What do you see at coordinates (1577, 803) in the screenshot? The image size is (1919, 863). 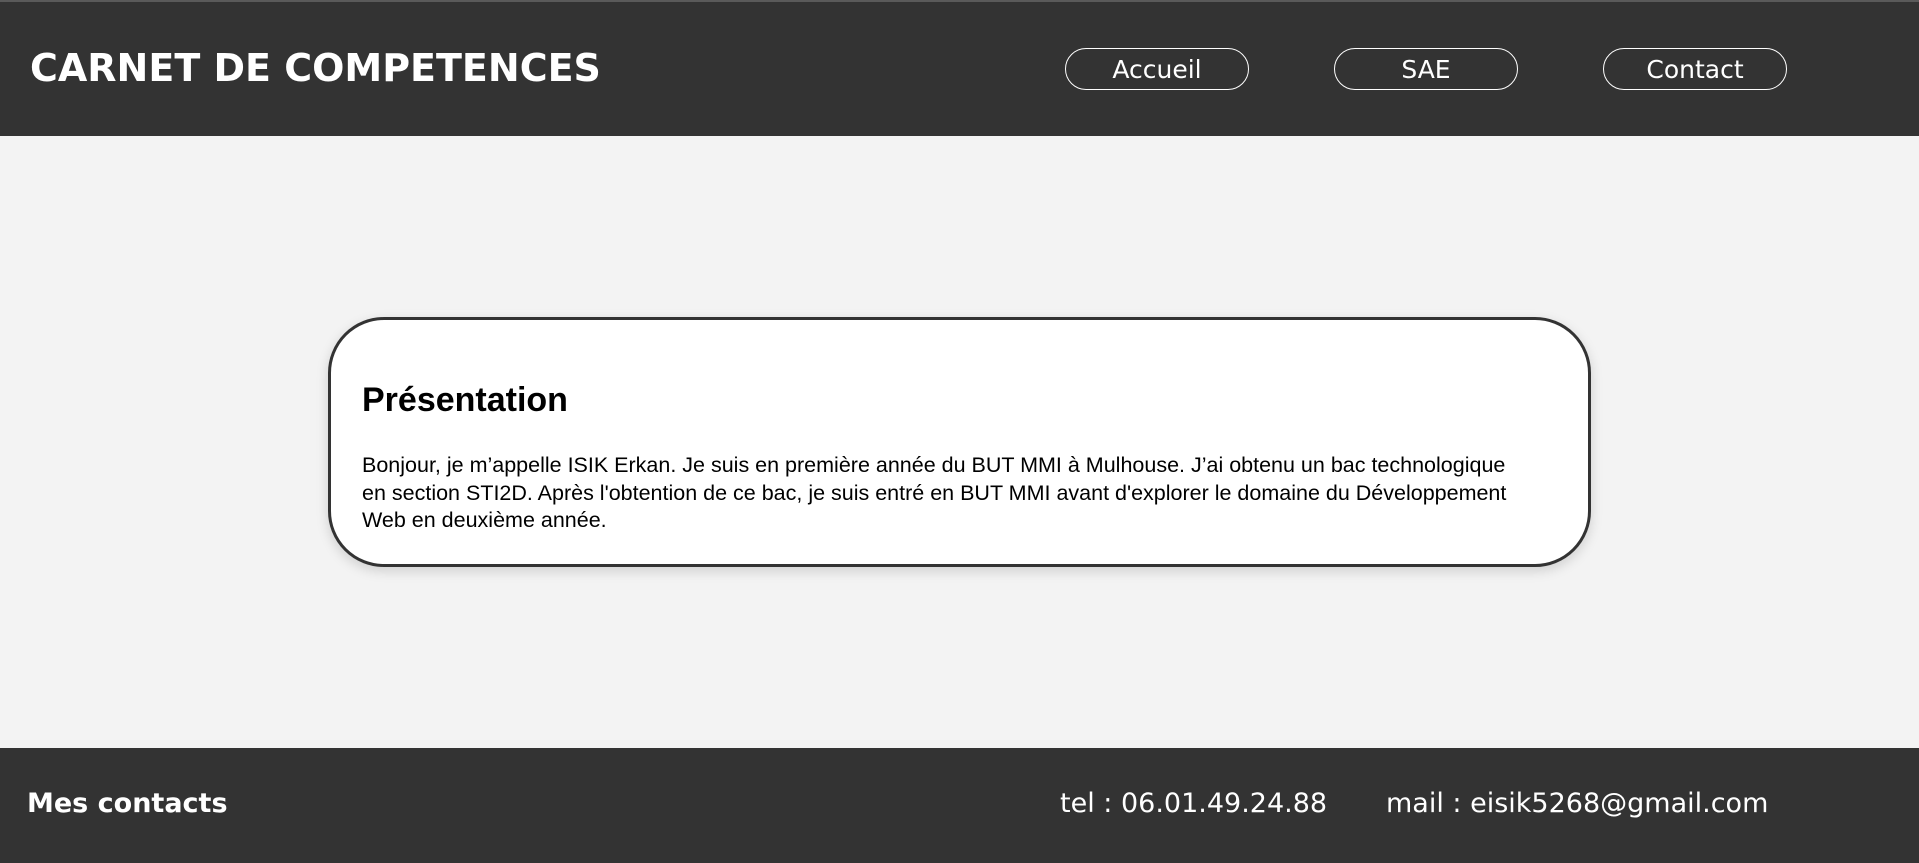 I see `footer-email: mail : eisik5268@gmail.com` at bounding box center [1577, 803].